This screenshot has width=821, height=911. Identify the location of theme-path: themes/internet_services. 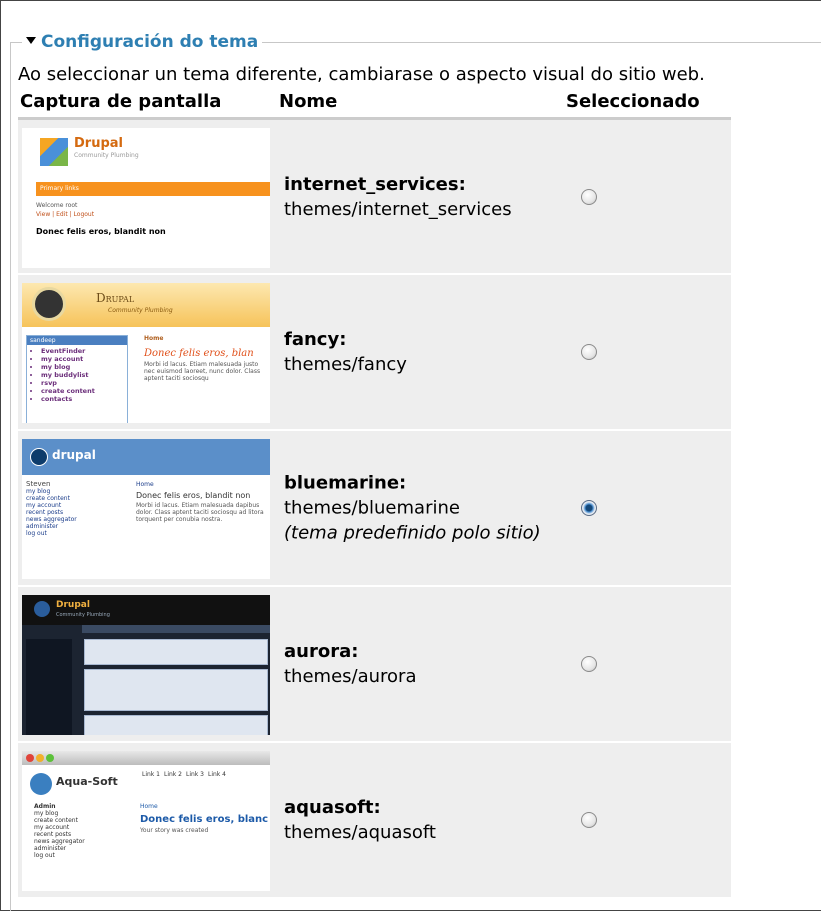
(398, 209).